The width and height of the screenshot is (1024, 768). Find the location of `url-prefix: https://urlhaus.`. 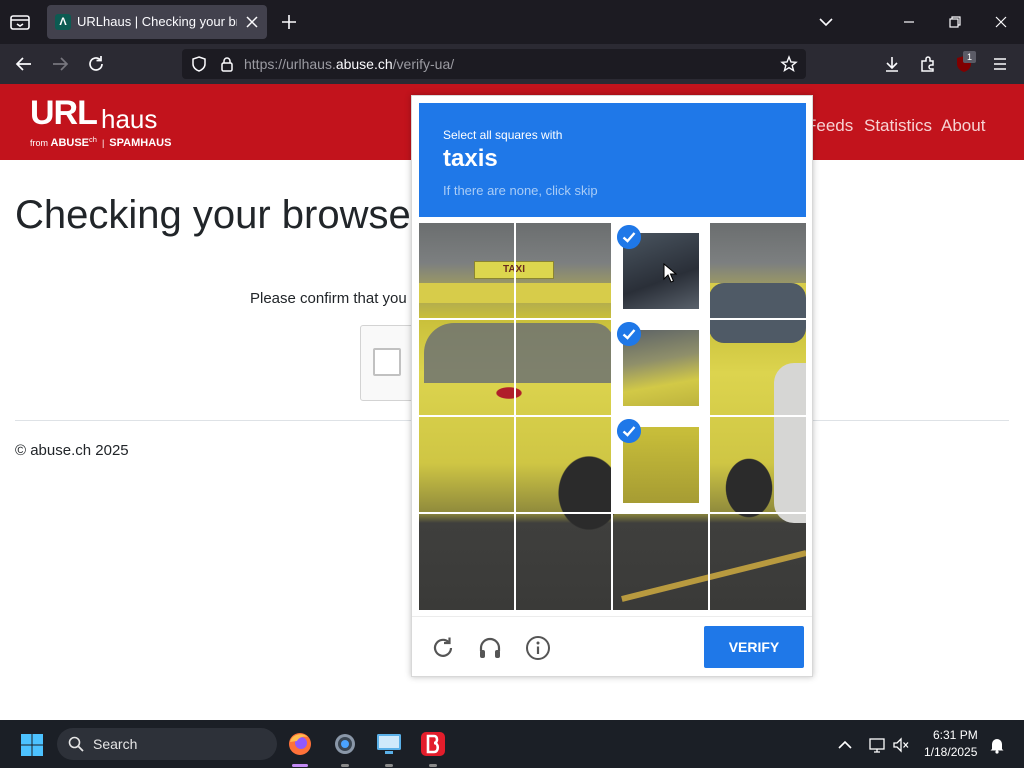

url-prefix: https://urlhaus. is located at coordinates (290, 64).